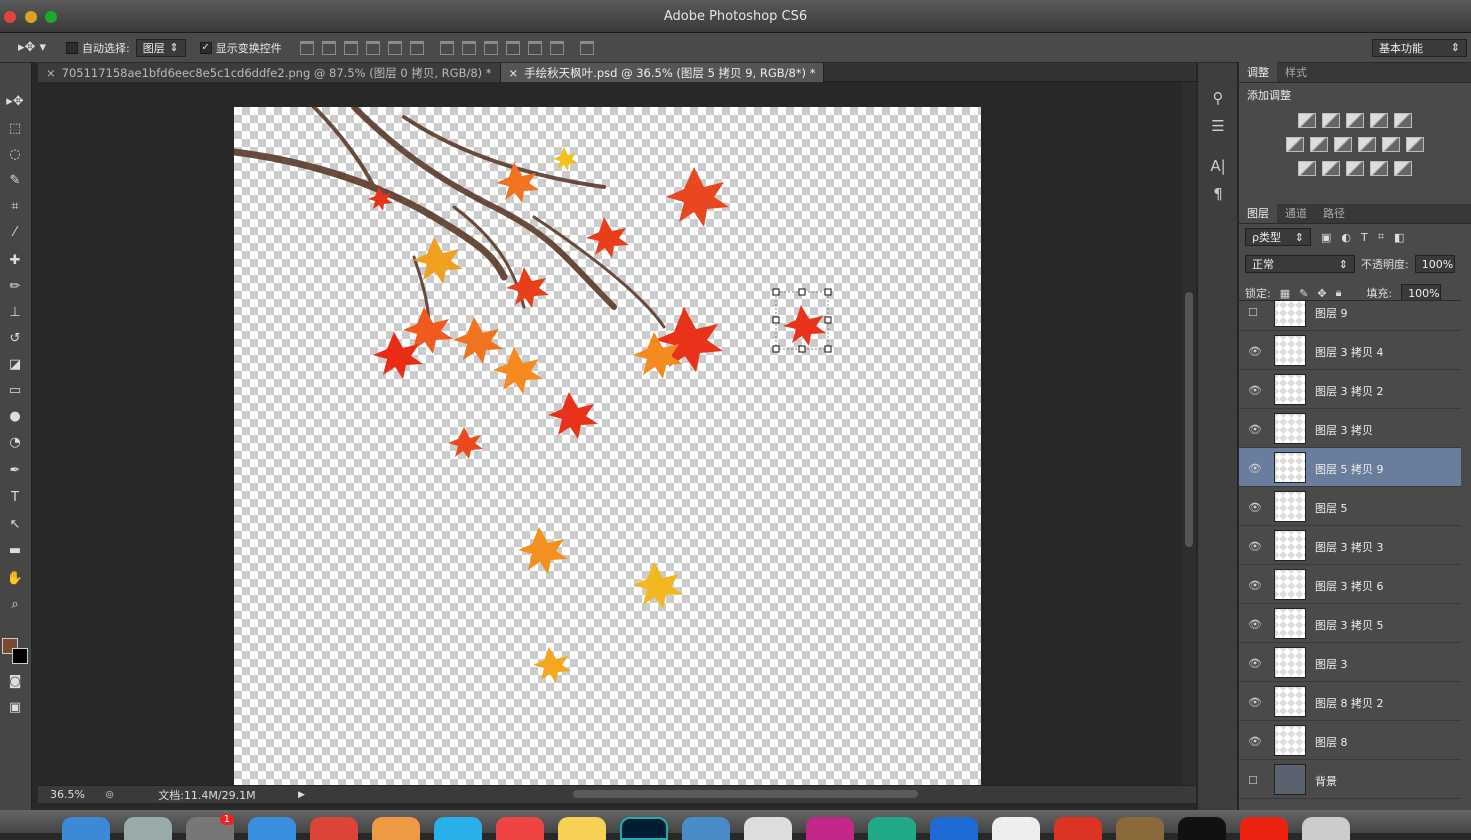  What do you see at coordinates (1300, 264) in the screenshot?
I see `blend-mode-dropdown: 正常 ⇕` at bounding box center [1300, 264].